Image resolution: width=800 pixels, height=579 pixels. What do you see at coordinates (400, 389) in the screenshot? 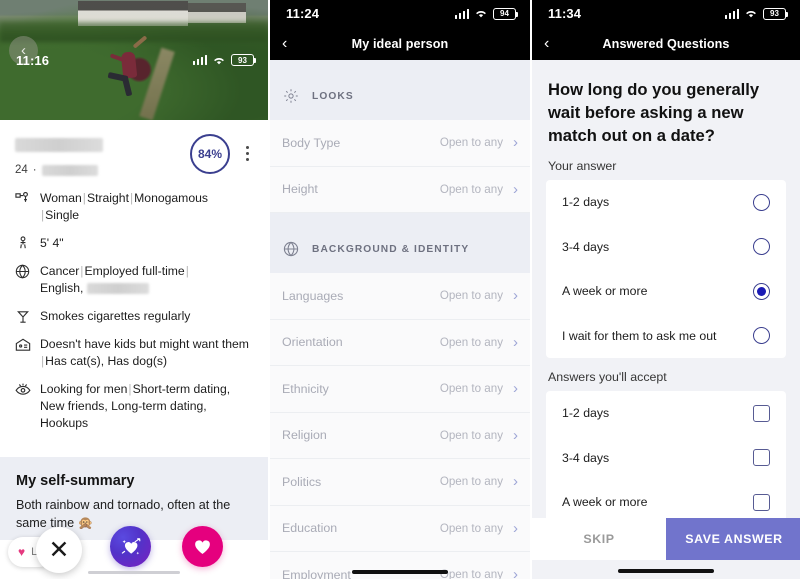
I see `pref-row-ethnicity: Ethnicity Open to any ›` at bounding box center [400, 389].